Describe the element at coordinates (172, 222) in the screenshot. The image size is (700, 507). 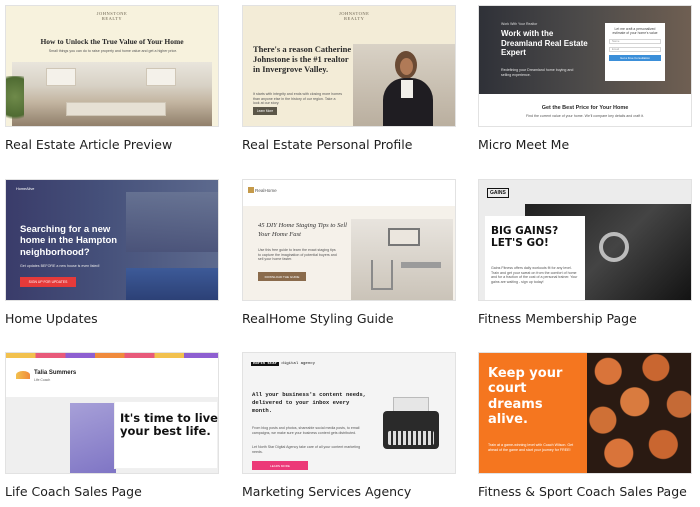
I see `house-photo` at that location.